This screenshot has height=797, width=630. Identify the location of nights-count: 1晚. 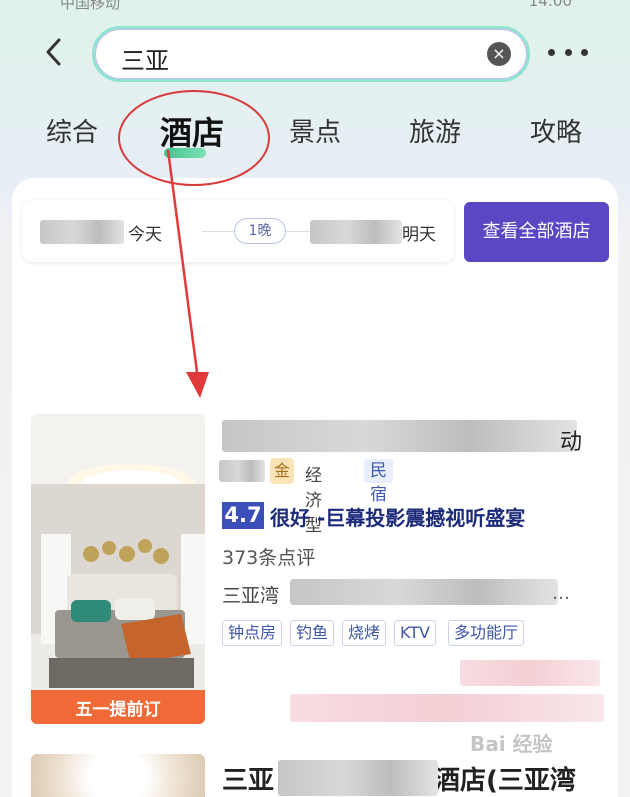
(260, 231).